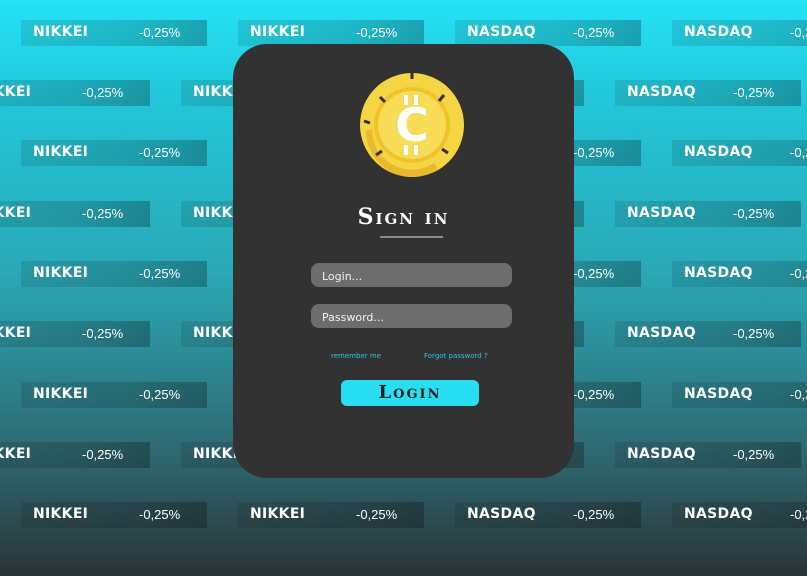  Describe the element at coordinates (410, 393) in the screenshot. I see `login-button: Login` at that location.